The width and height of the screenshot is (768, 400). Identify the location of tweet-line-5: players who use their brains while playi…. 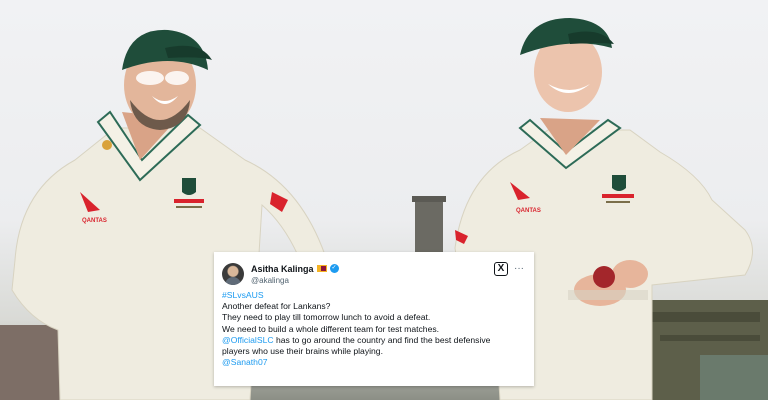
(302, 351).